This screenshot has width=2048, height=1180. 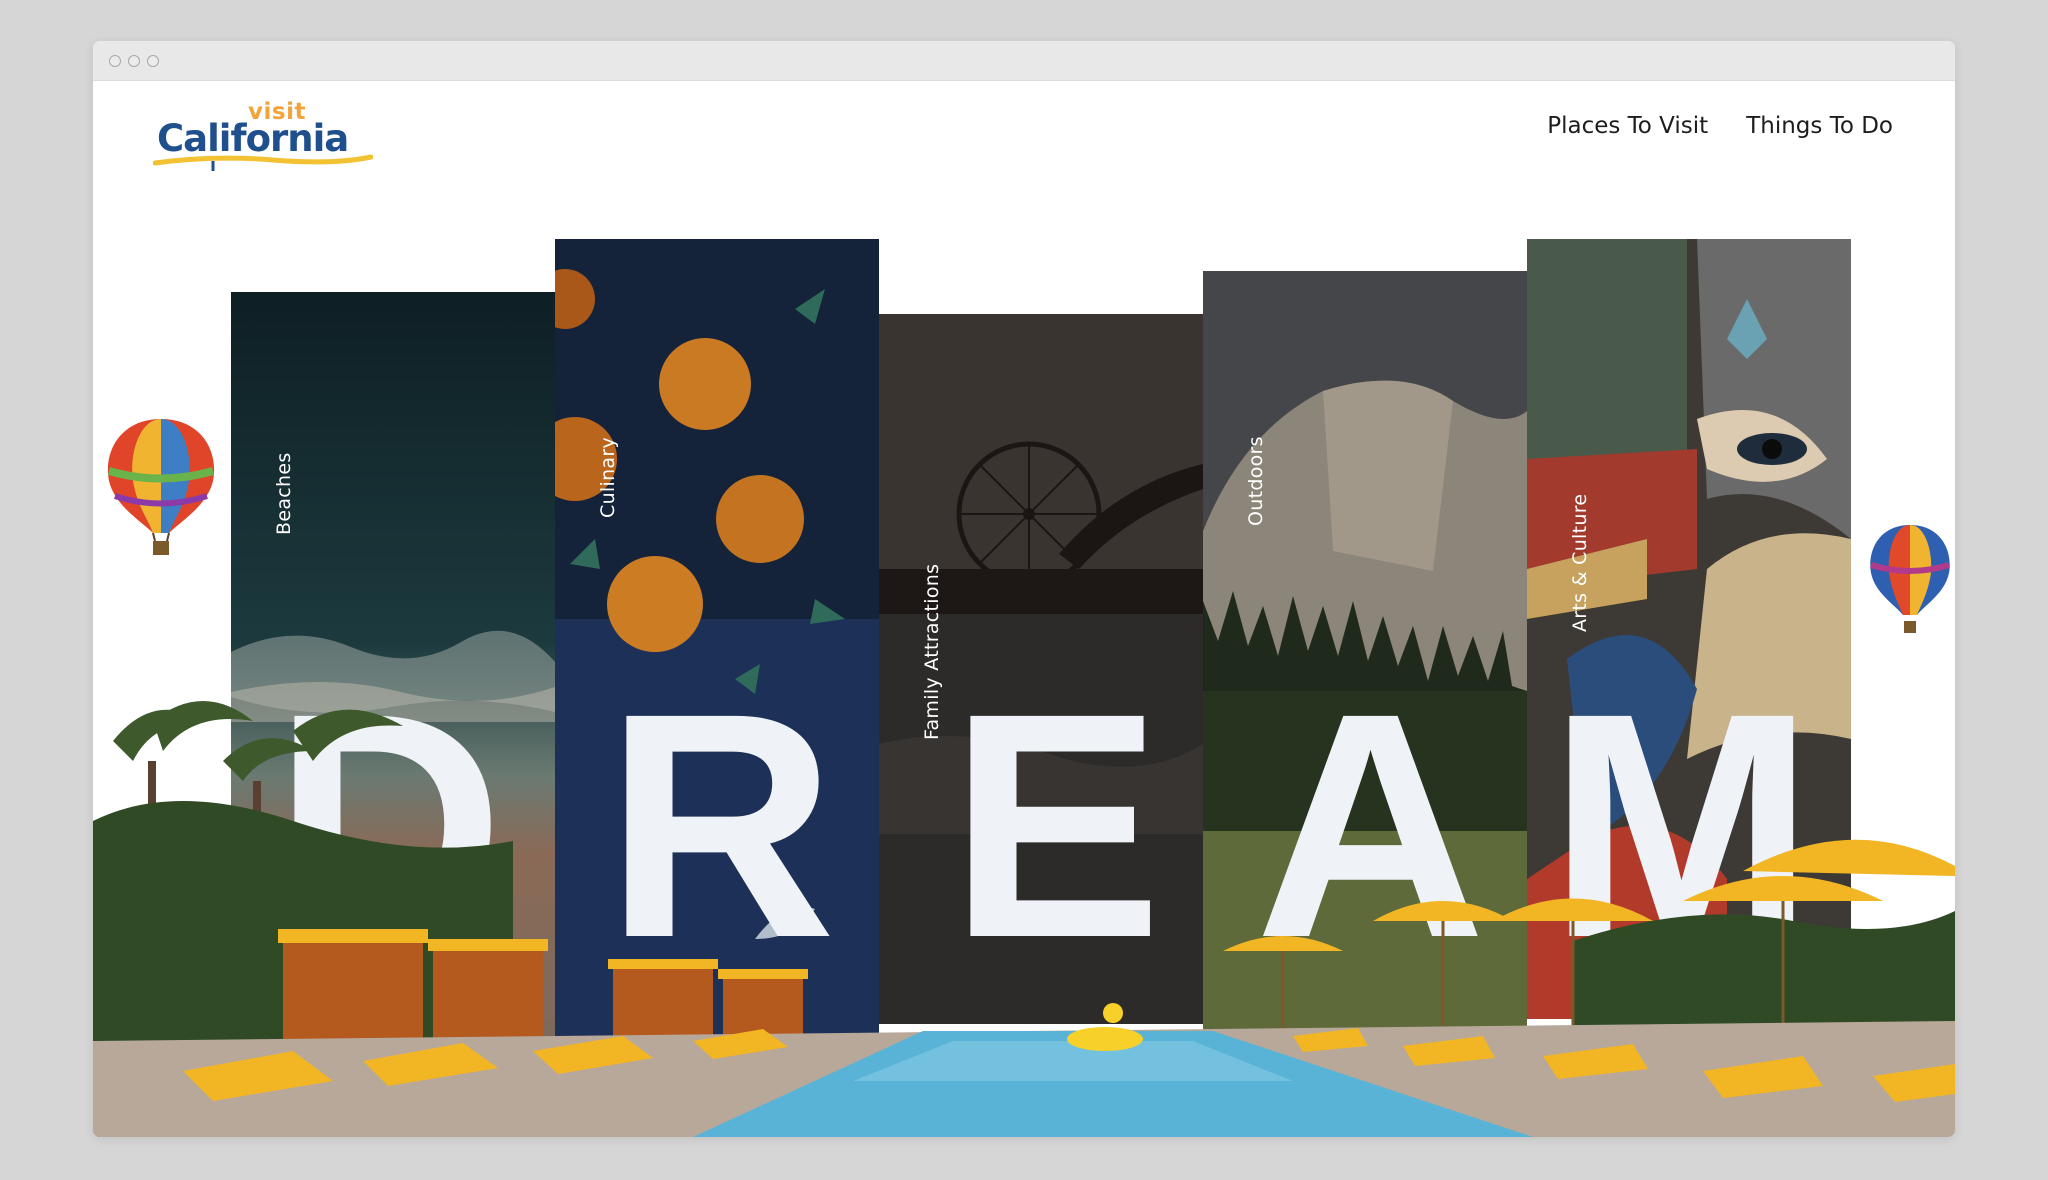 I want to click on category-label-beaches: Beaches, so click(x=284, y=493).